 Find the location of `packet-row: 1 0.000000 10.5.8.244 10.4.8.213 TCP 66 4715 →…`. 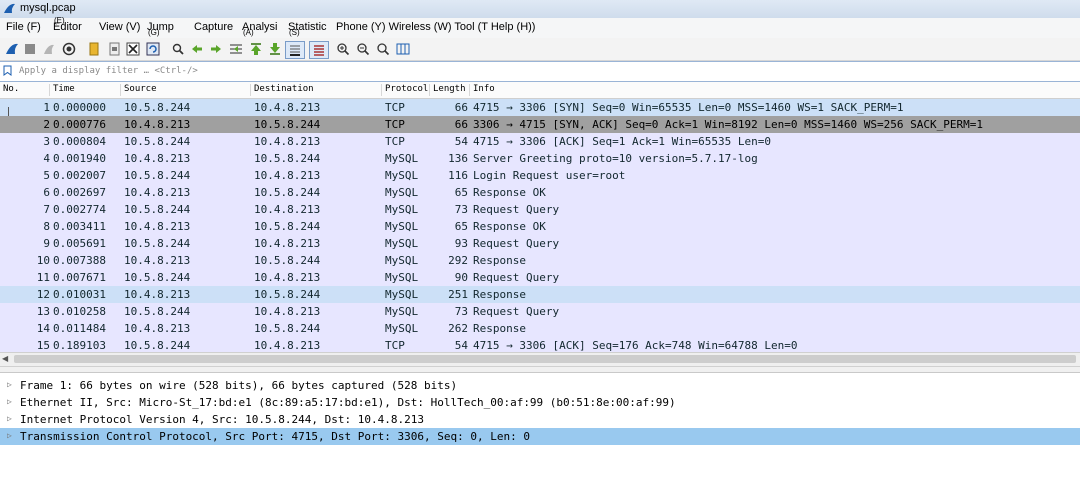

packet-row: 1 0.000000 10.5.8.244 10.4.8.213 TCP 66 4715 →… is located at coordinates (540, 107).